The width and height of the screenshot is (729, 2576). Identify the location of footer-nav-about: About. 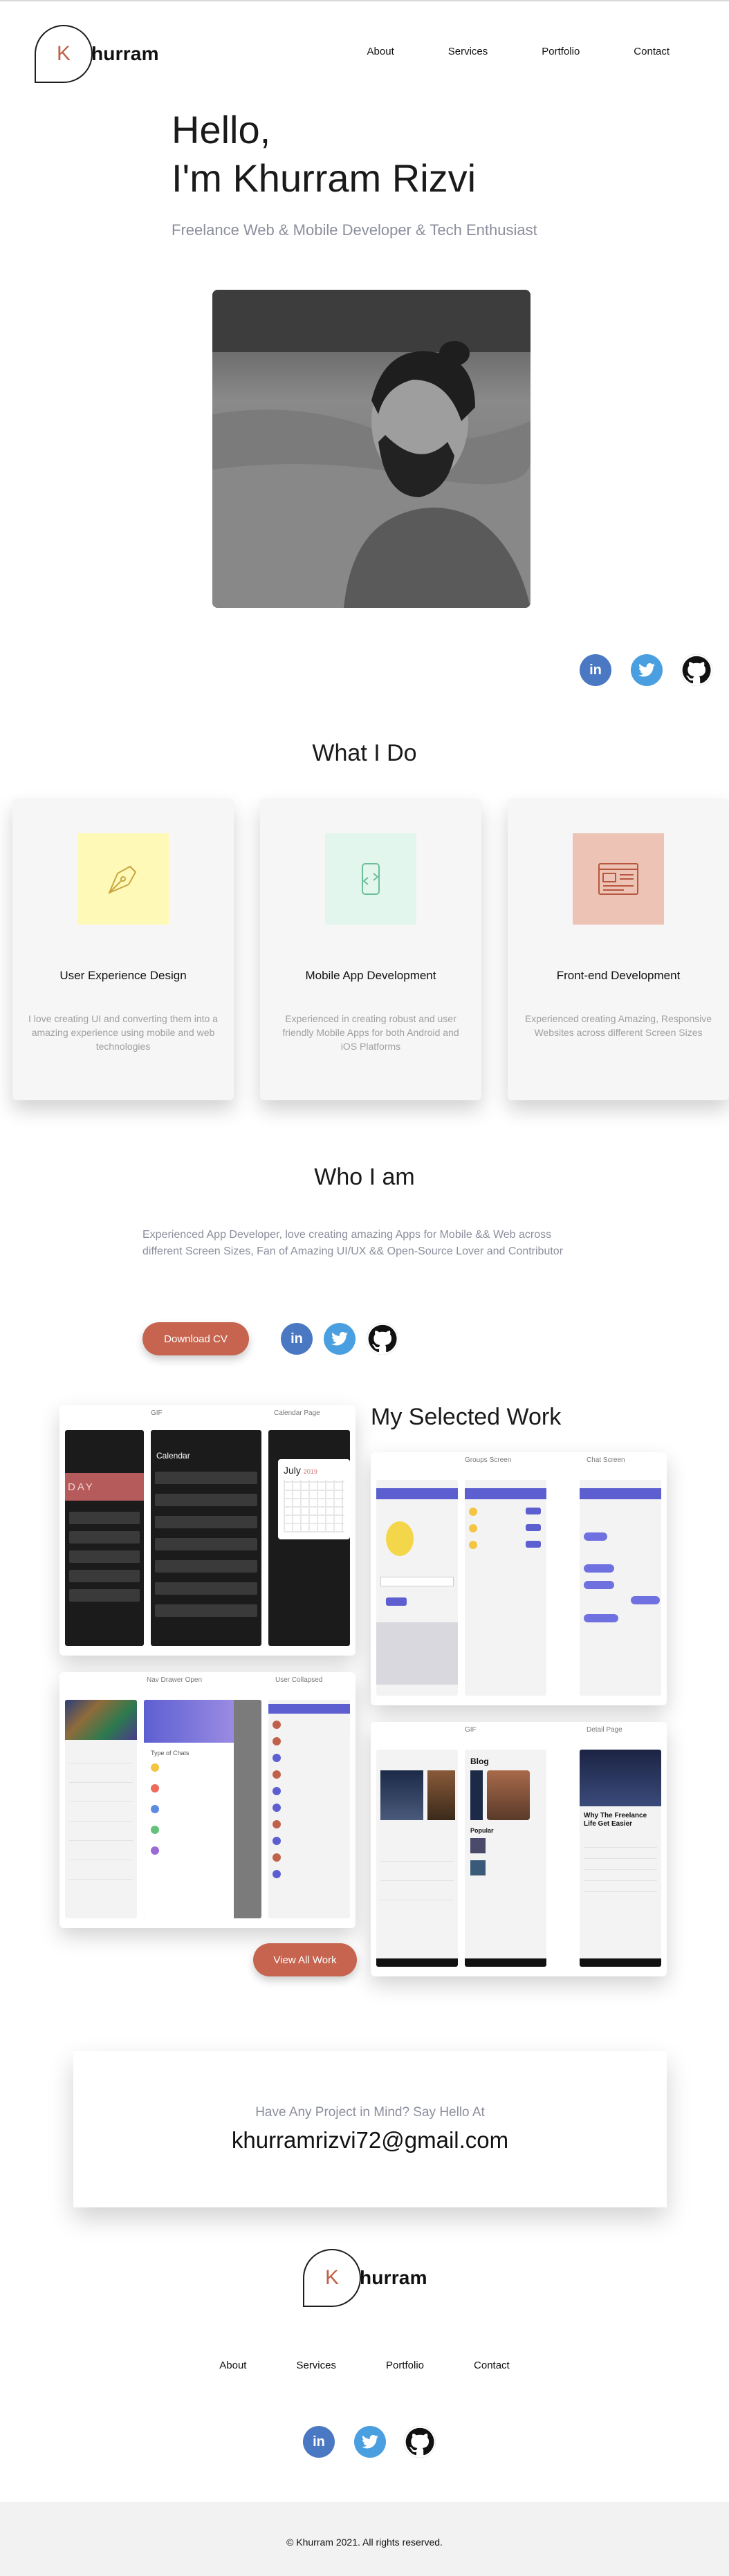
(232, 2365).